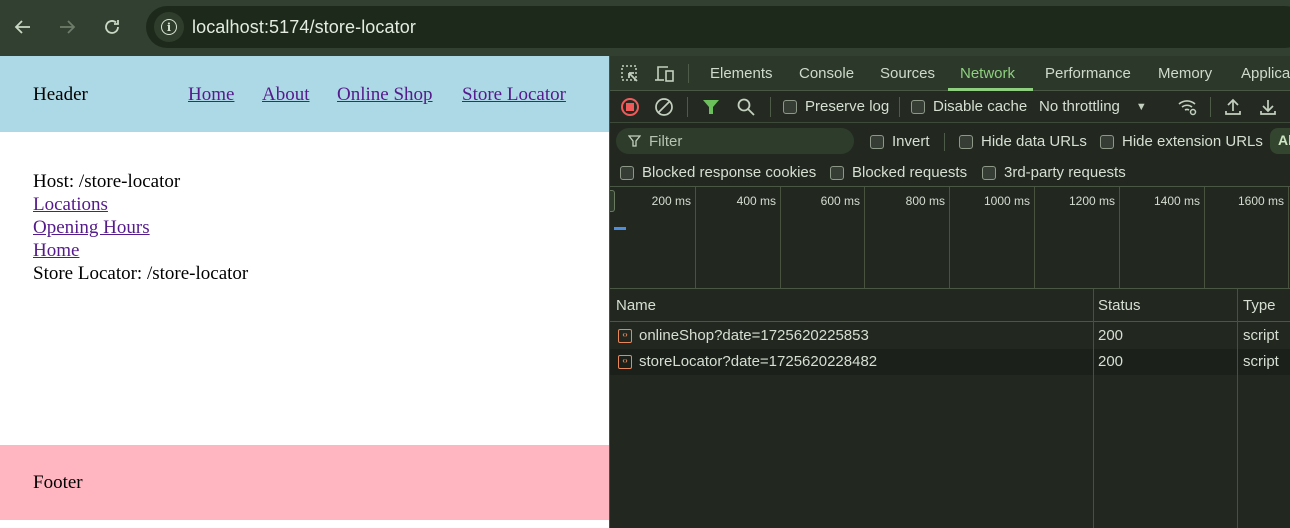 The height and width of the screenshot is (528, 1290). I want to click on network-conditions-button, so click(1188, 107).